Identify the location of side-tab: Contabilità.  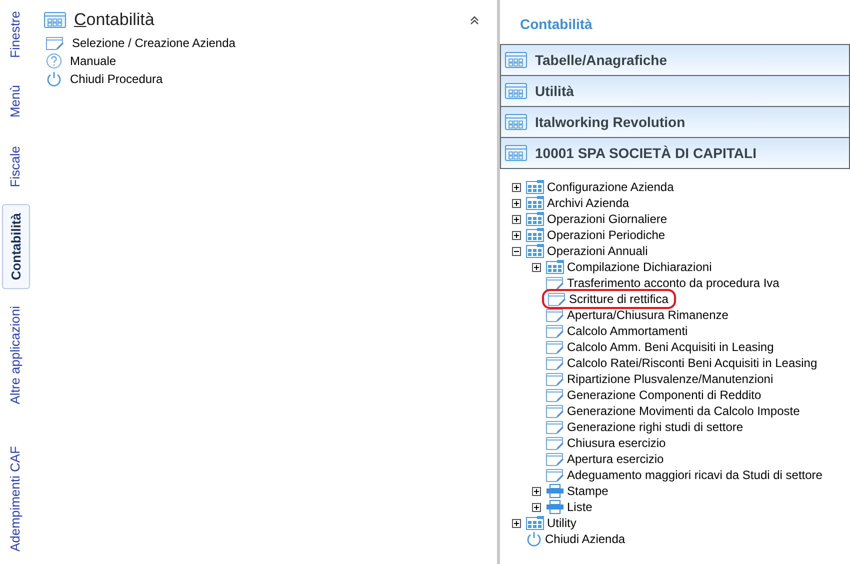
(16, 246).